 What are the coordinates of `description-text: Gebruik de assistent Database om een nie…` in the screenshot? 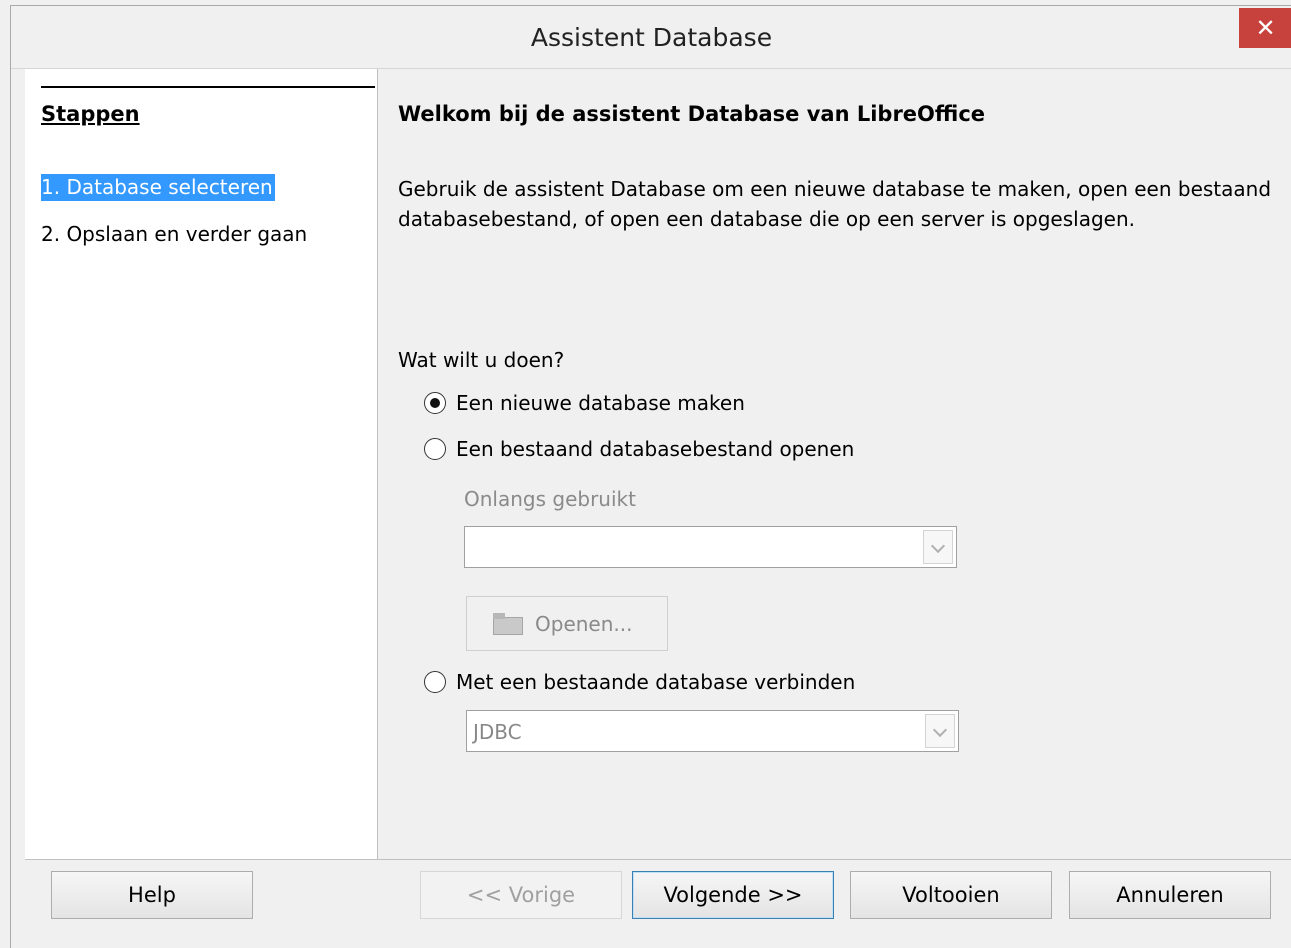 It's located at (835, 204).